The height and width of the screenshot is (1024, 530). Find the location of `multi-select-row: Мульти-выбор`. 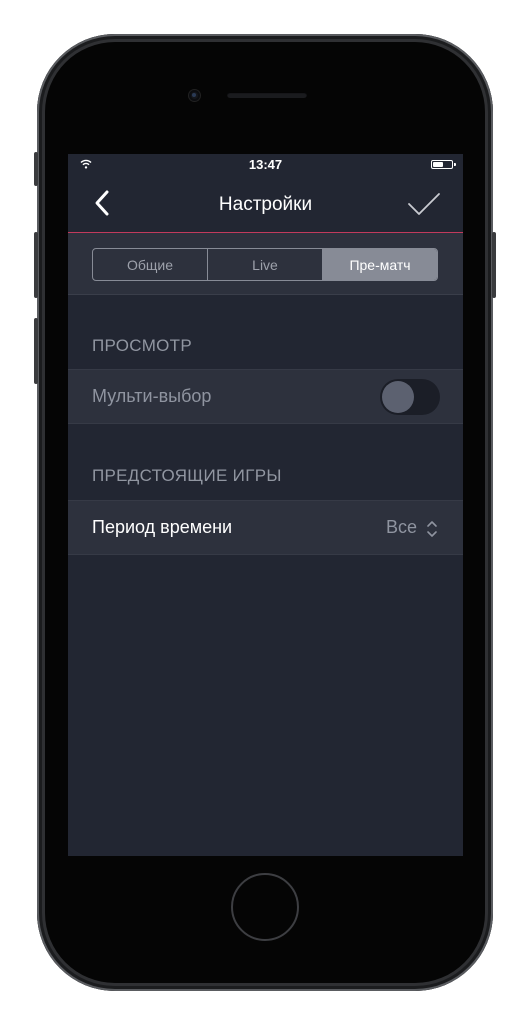

multi-select-row: Мульти-выбор is located at coordinates (265, 396).